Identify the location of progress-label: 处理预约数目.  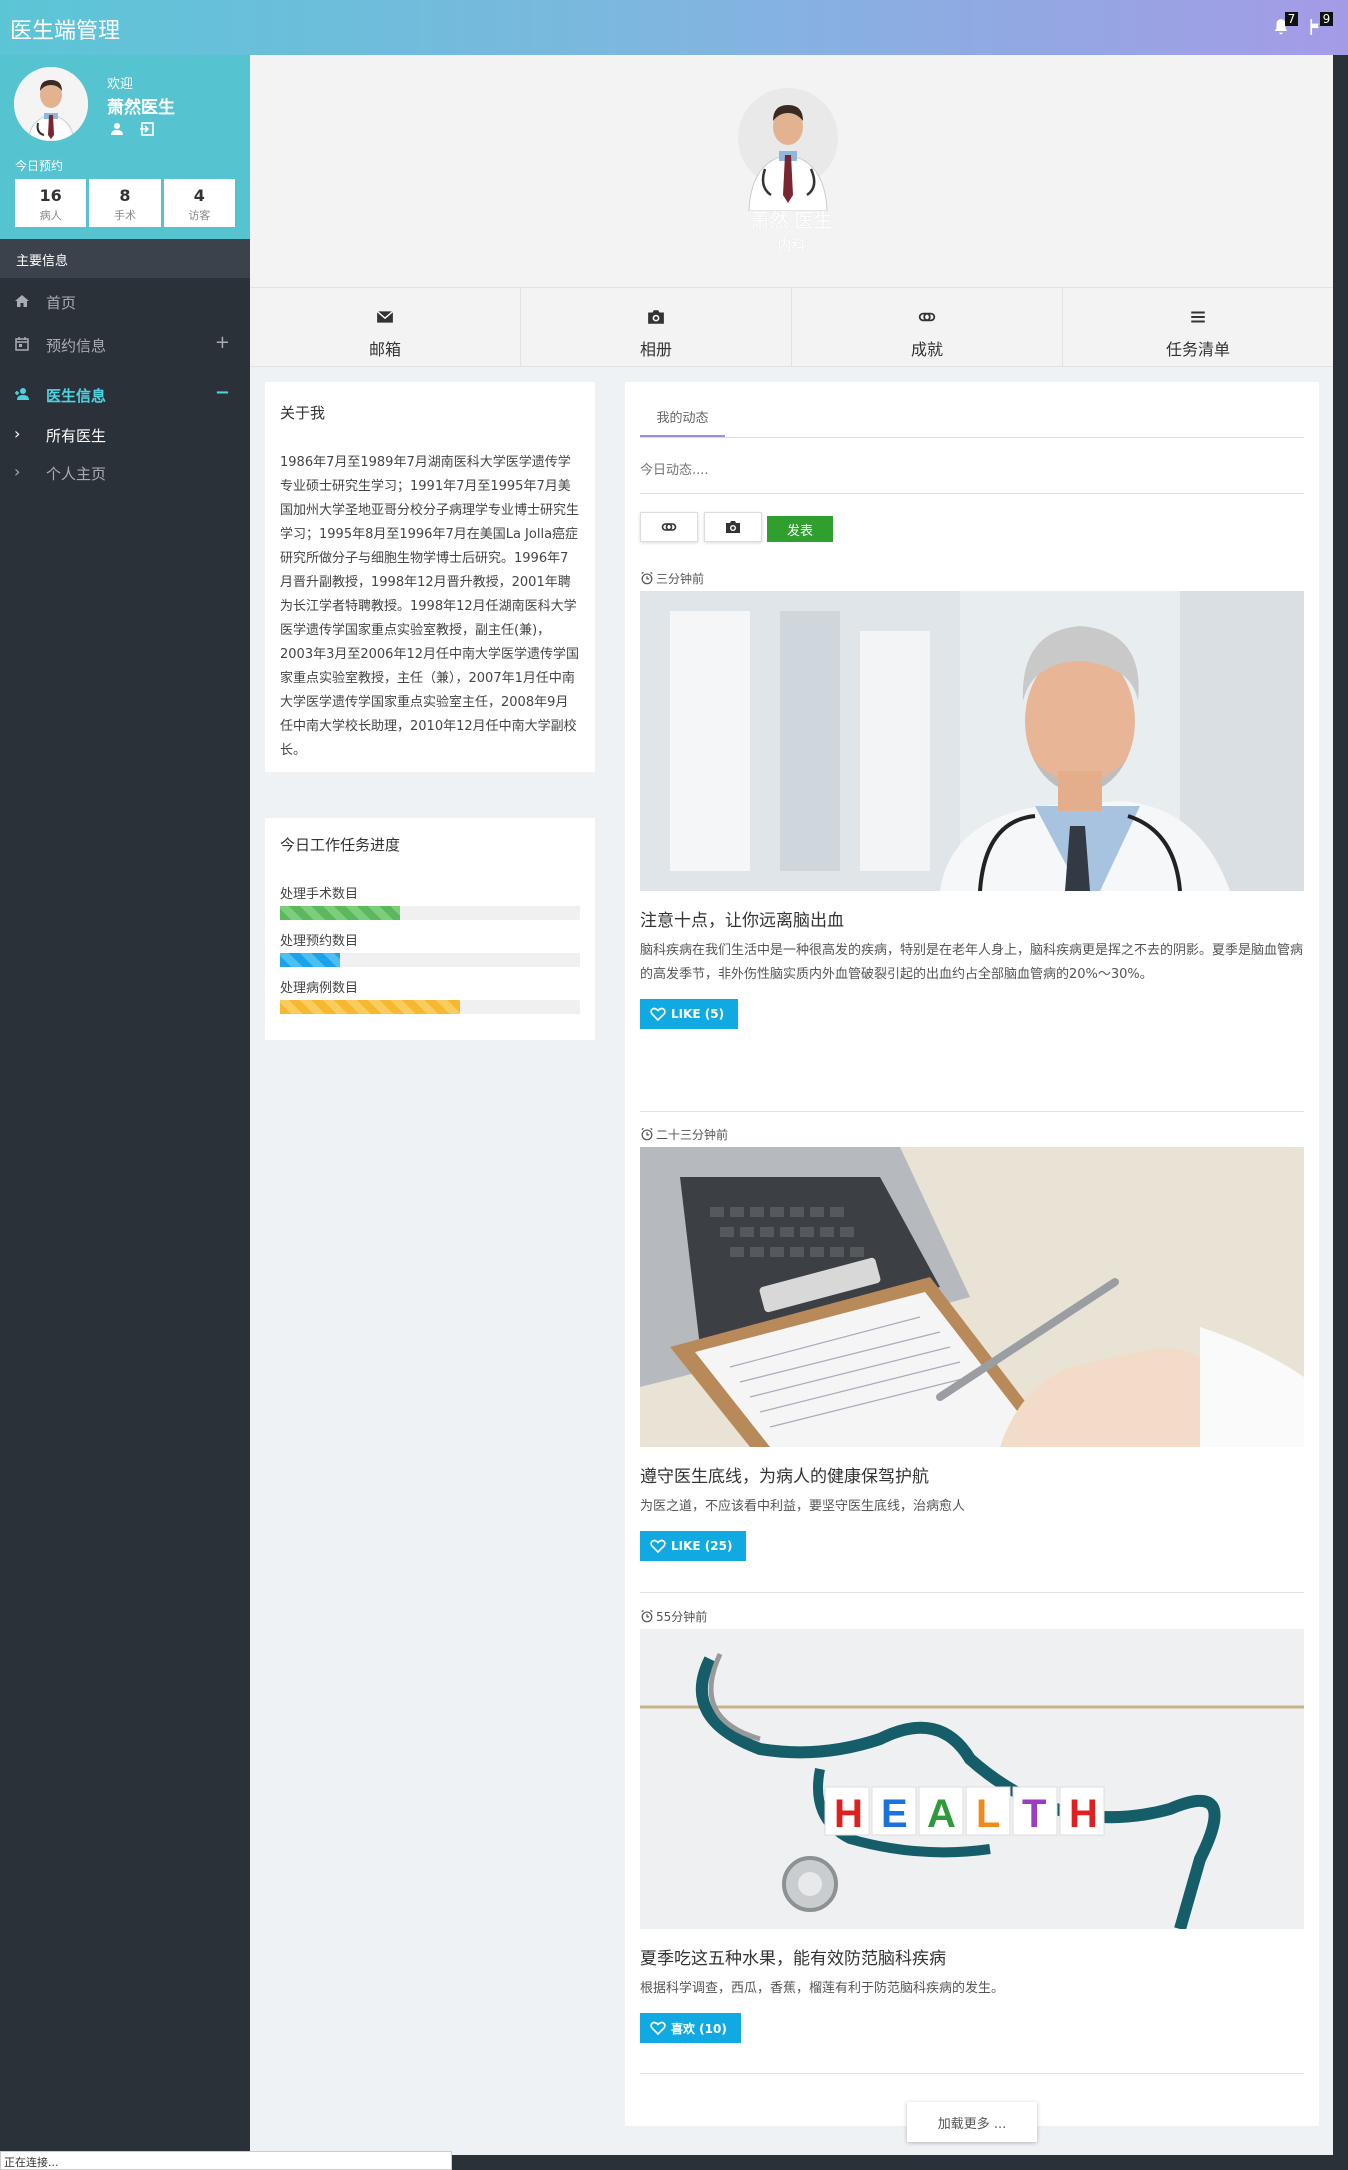
(319, 941).